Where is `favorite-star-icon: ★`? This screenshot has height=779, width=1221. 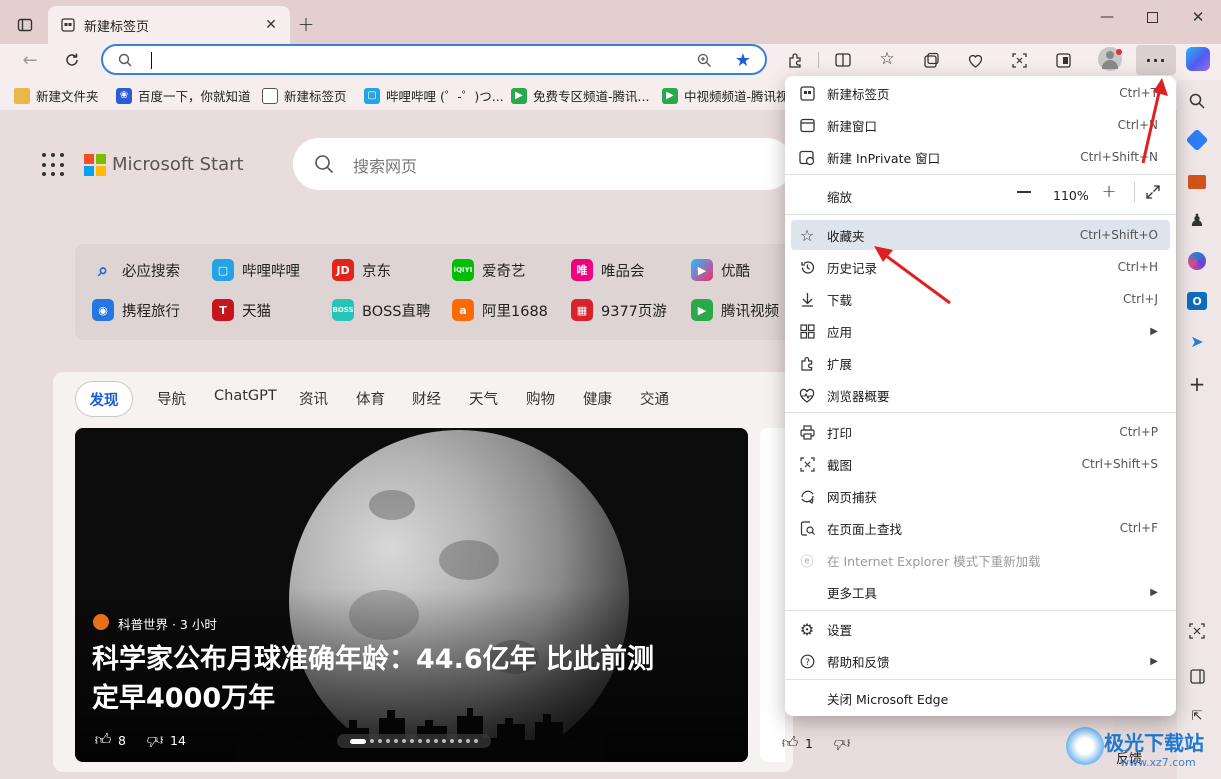
favorite-star-icon: ★ is located at coordinates (743, 60).